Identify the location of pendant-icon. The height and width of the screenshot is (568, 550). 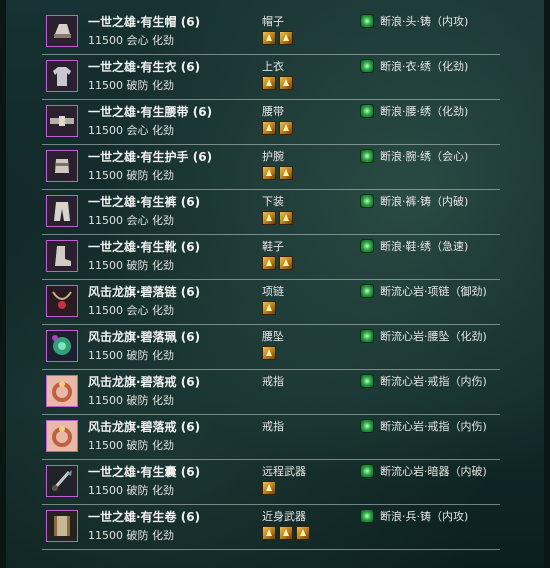
(62, 346).